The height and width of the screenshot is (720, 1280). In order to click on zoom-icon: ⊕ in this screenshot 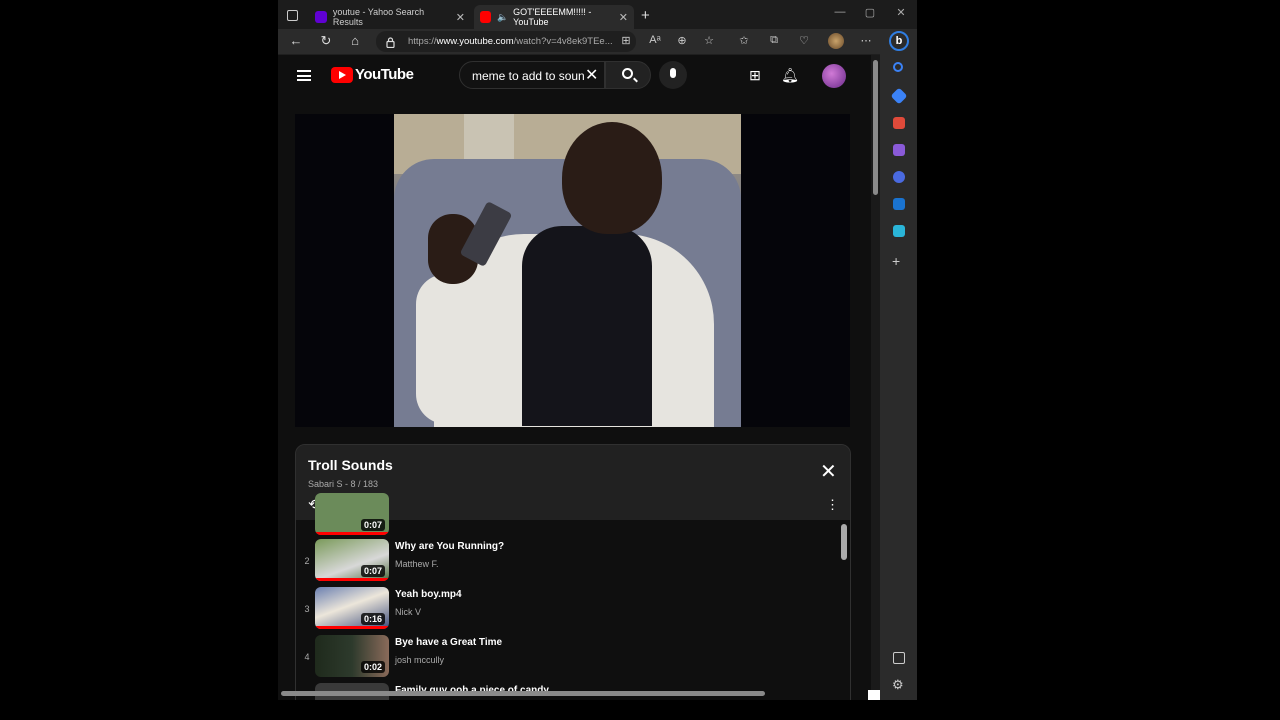, I will do `click(682, 40)`.